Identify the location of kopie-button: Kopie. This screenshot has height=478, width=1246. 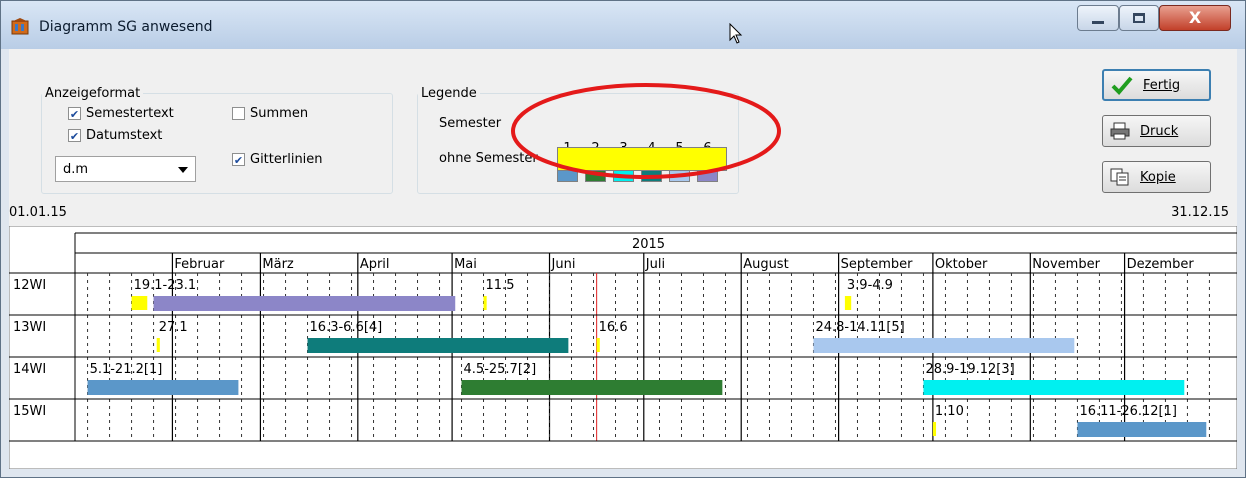
(1156, 177).